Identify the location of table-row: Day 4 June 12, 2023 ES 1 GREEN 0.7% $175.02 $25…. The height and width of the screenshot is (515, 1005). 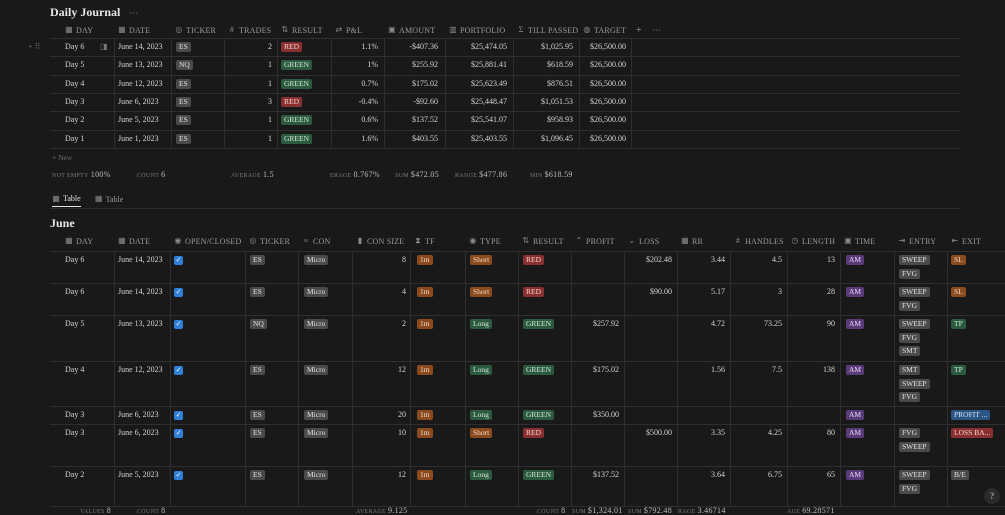
(505, 83).